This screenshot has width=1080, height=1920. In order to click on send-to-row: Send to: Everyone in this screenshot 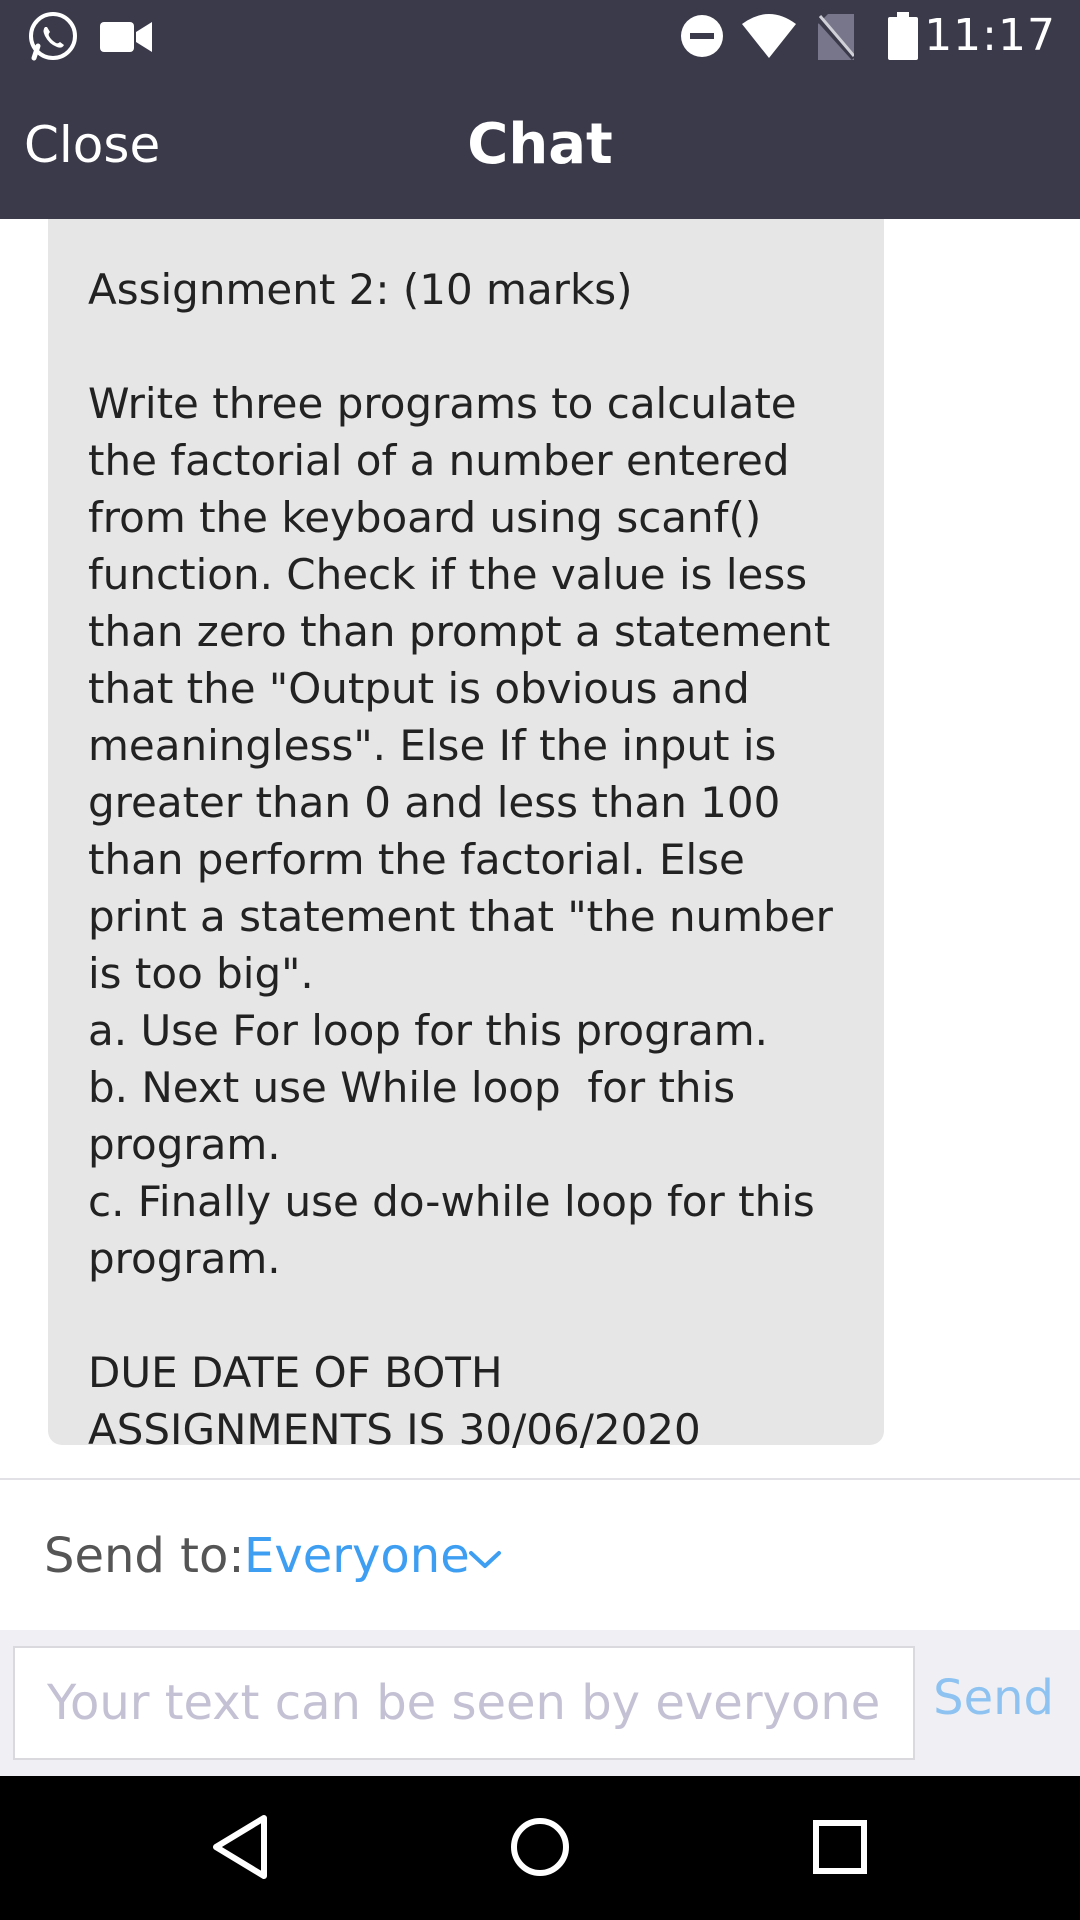, I will do `click(540, 1555)`.